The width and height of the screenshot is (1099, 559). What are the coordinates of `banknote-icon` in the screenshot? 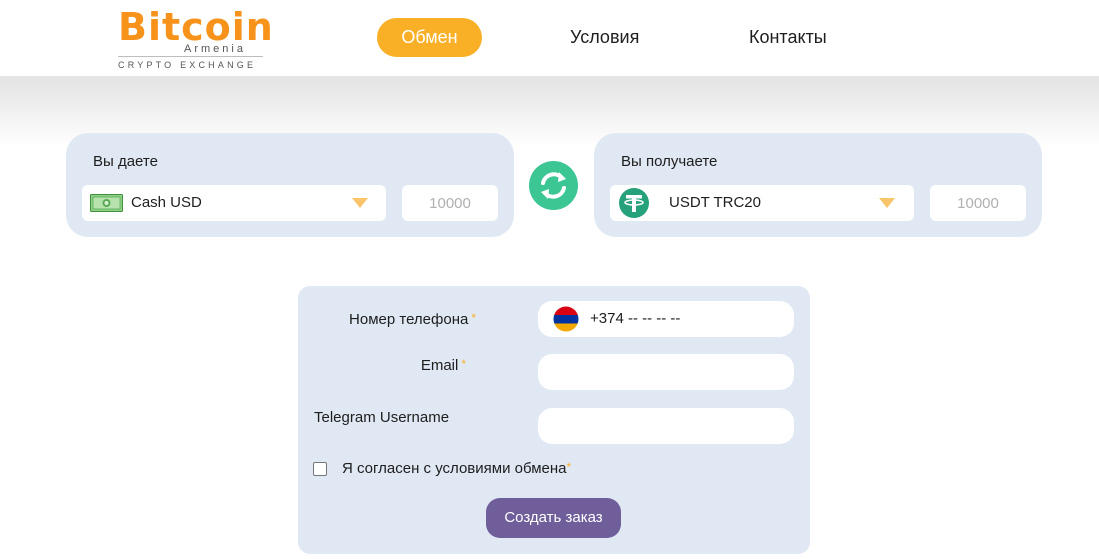 It's located at (106, 203).